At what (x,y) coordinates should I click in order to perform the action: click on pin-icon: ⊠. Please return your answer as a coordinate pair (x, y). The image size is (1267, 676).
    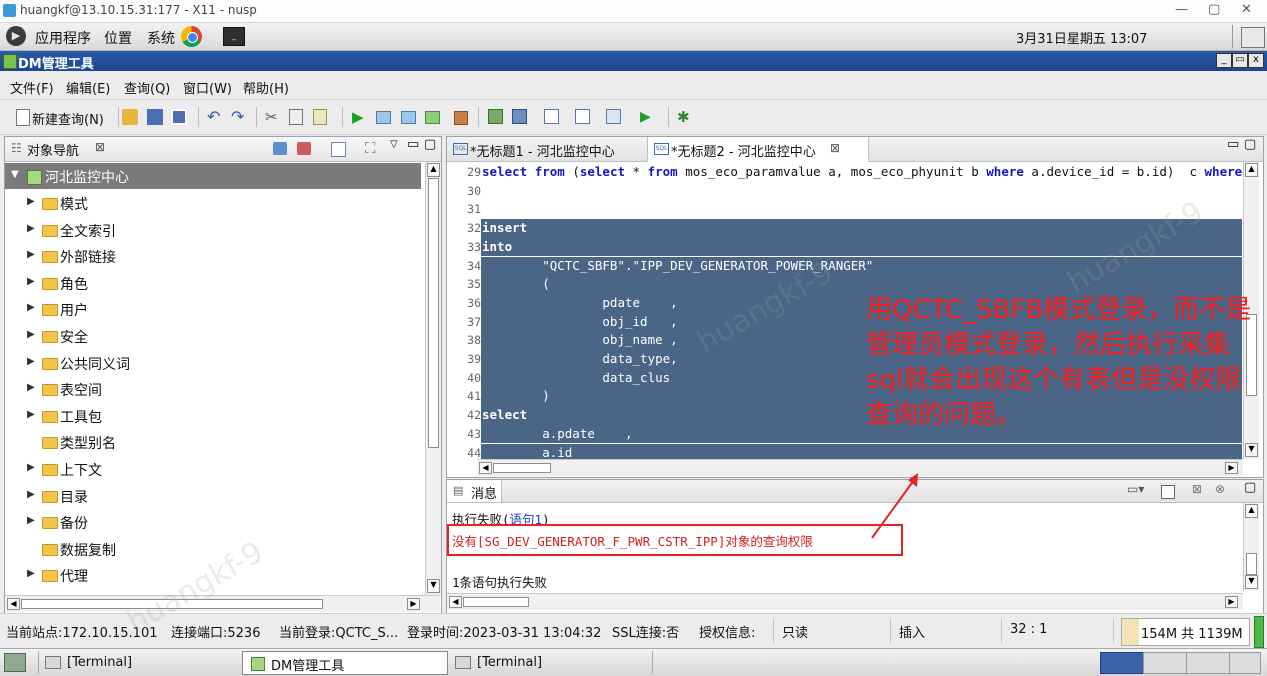
    Looking at the image, I should click on (1197, 489).